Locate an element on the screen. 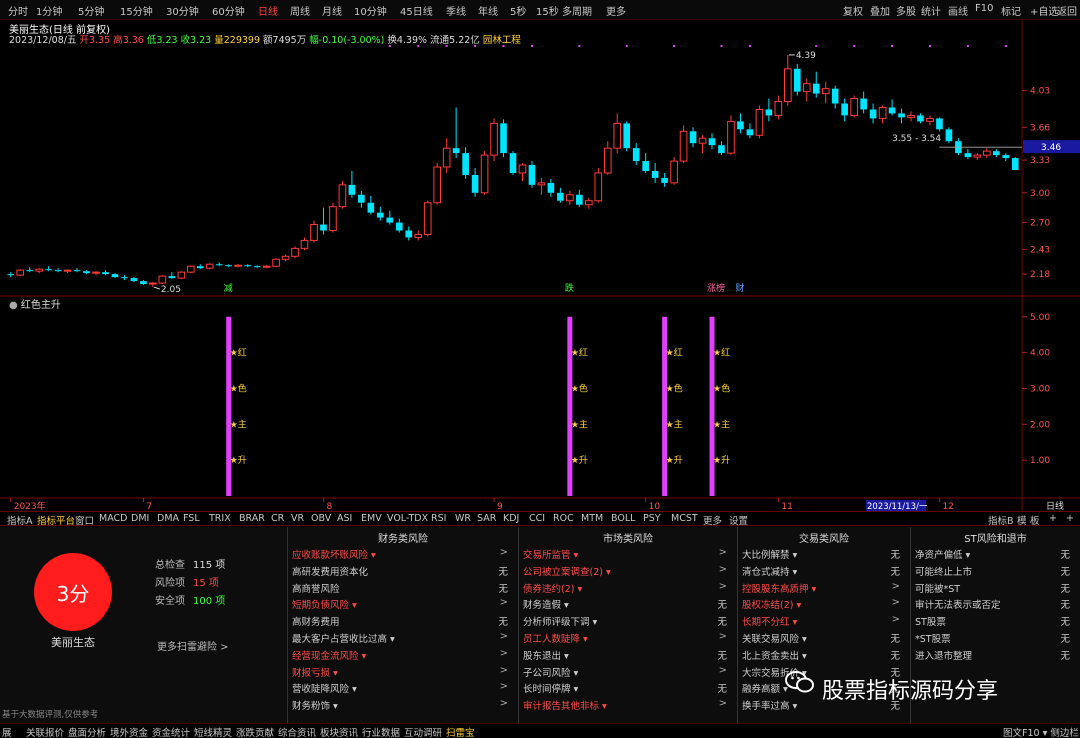  bottom-tab-2: 盘面分析 is located at coordinates (87, 731).